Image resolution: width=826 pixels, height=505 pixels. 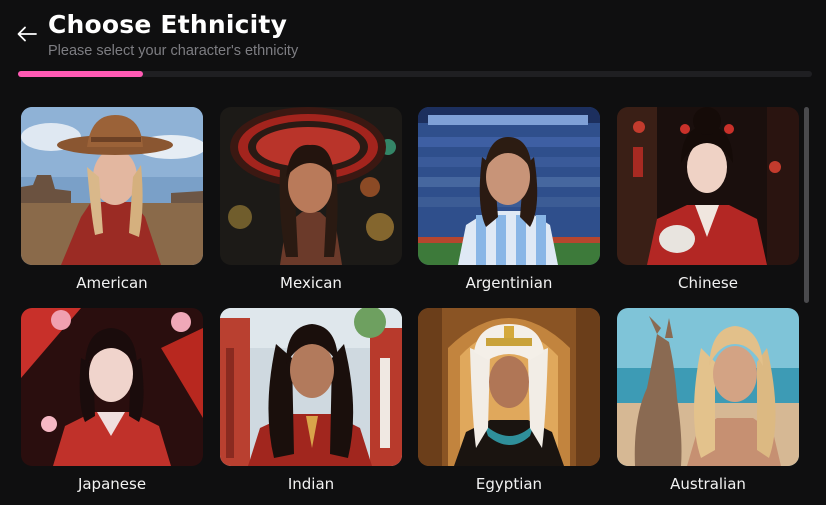 I want to click on option-label: Japanese, so click(x=112, y=484).